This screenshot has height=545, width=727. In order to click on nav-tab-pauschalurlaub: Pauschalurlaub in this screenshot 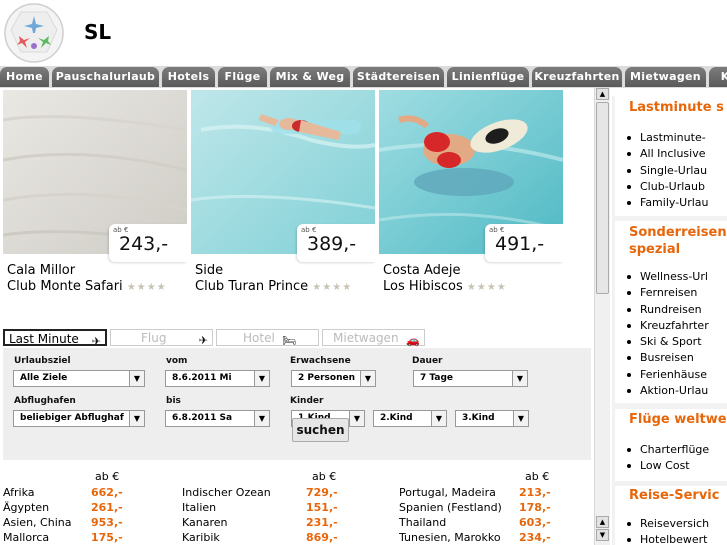, I will do `click(105, 77)`.